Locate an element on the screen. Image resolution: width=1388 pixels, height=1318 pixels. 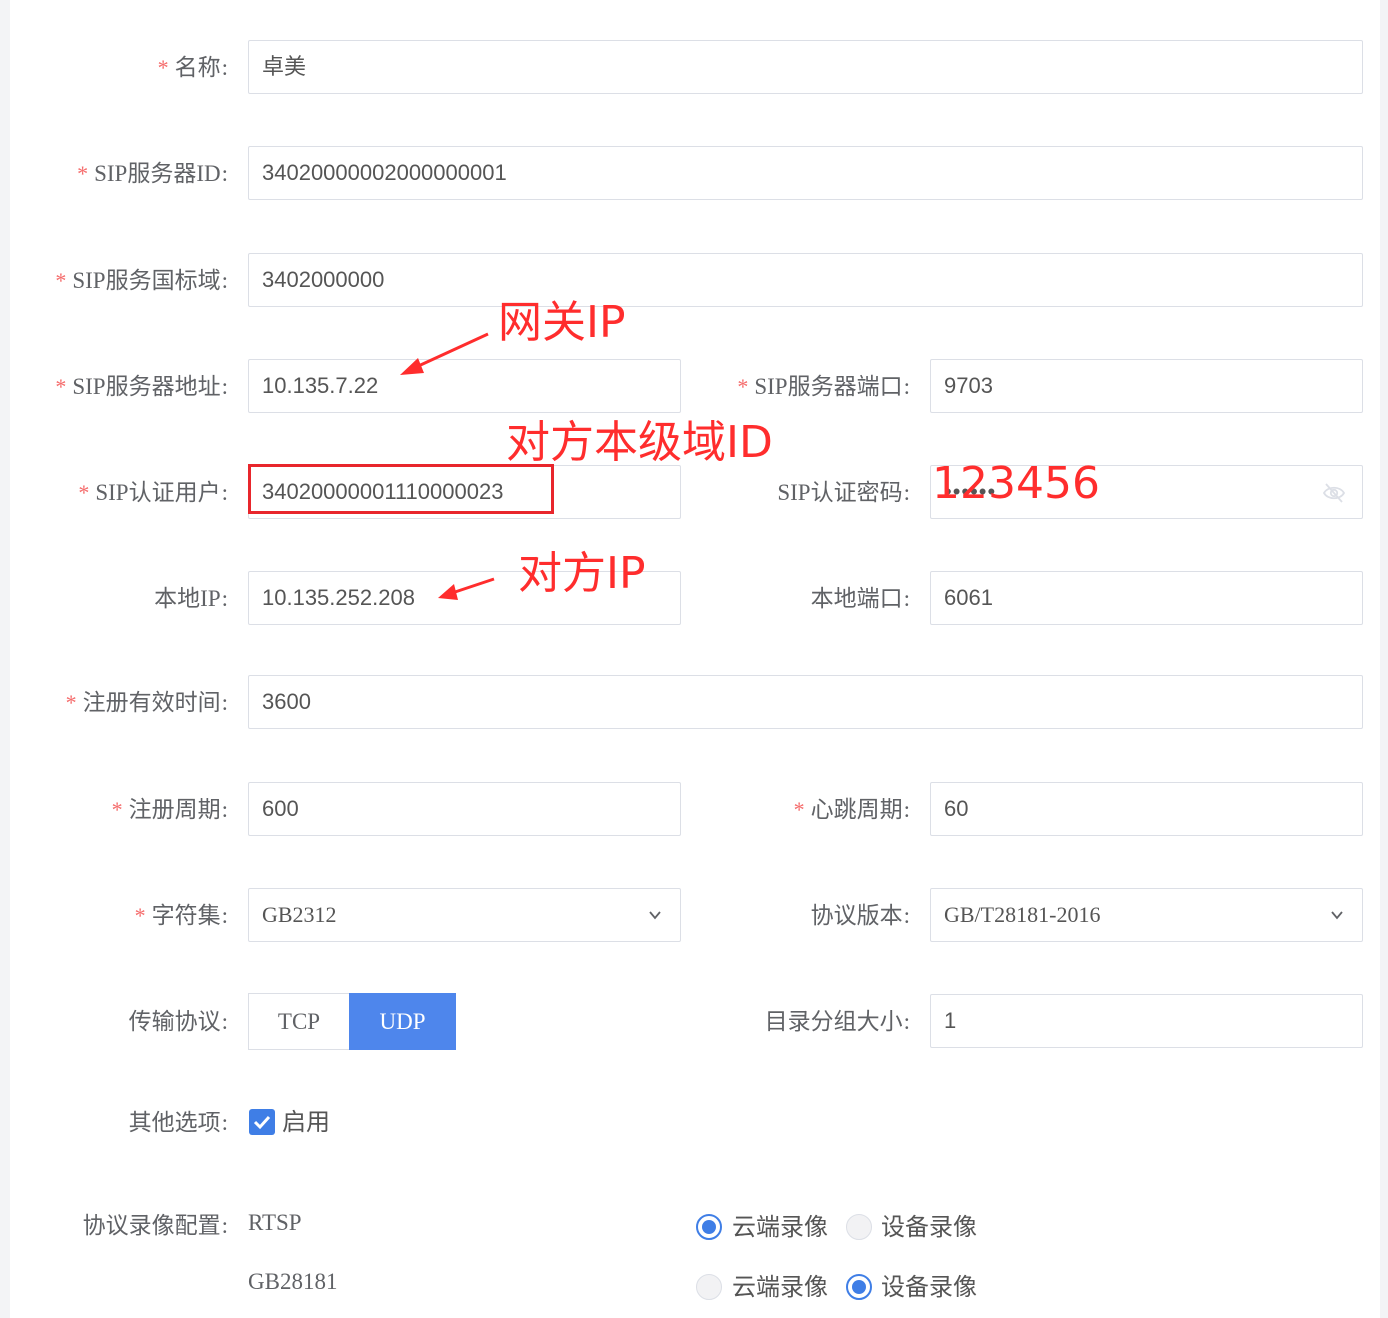
local-port-input: 6061 is located at coordinates (1146, 598).